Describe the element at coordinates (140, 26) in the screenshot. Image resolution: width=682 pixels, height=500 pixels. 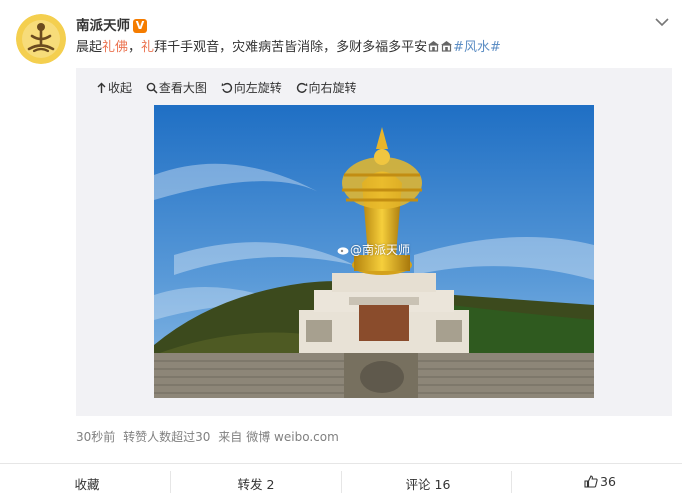
I see `verified-badge: V` at that location.